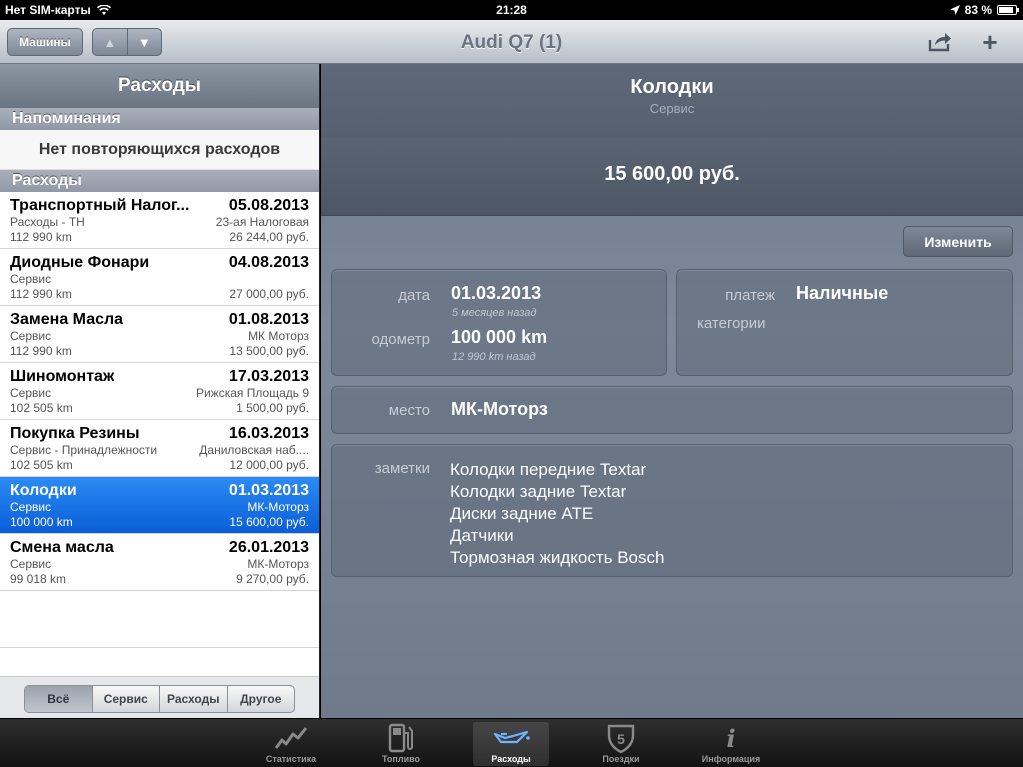  What do you see at coordinates (482, 535) in the screenshot?
I see `note-line: Датчики` at bounding box center [482, 535].